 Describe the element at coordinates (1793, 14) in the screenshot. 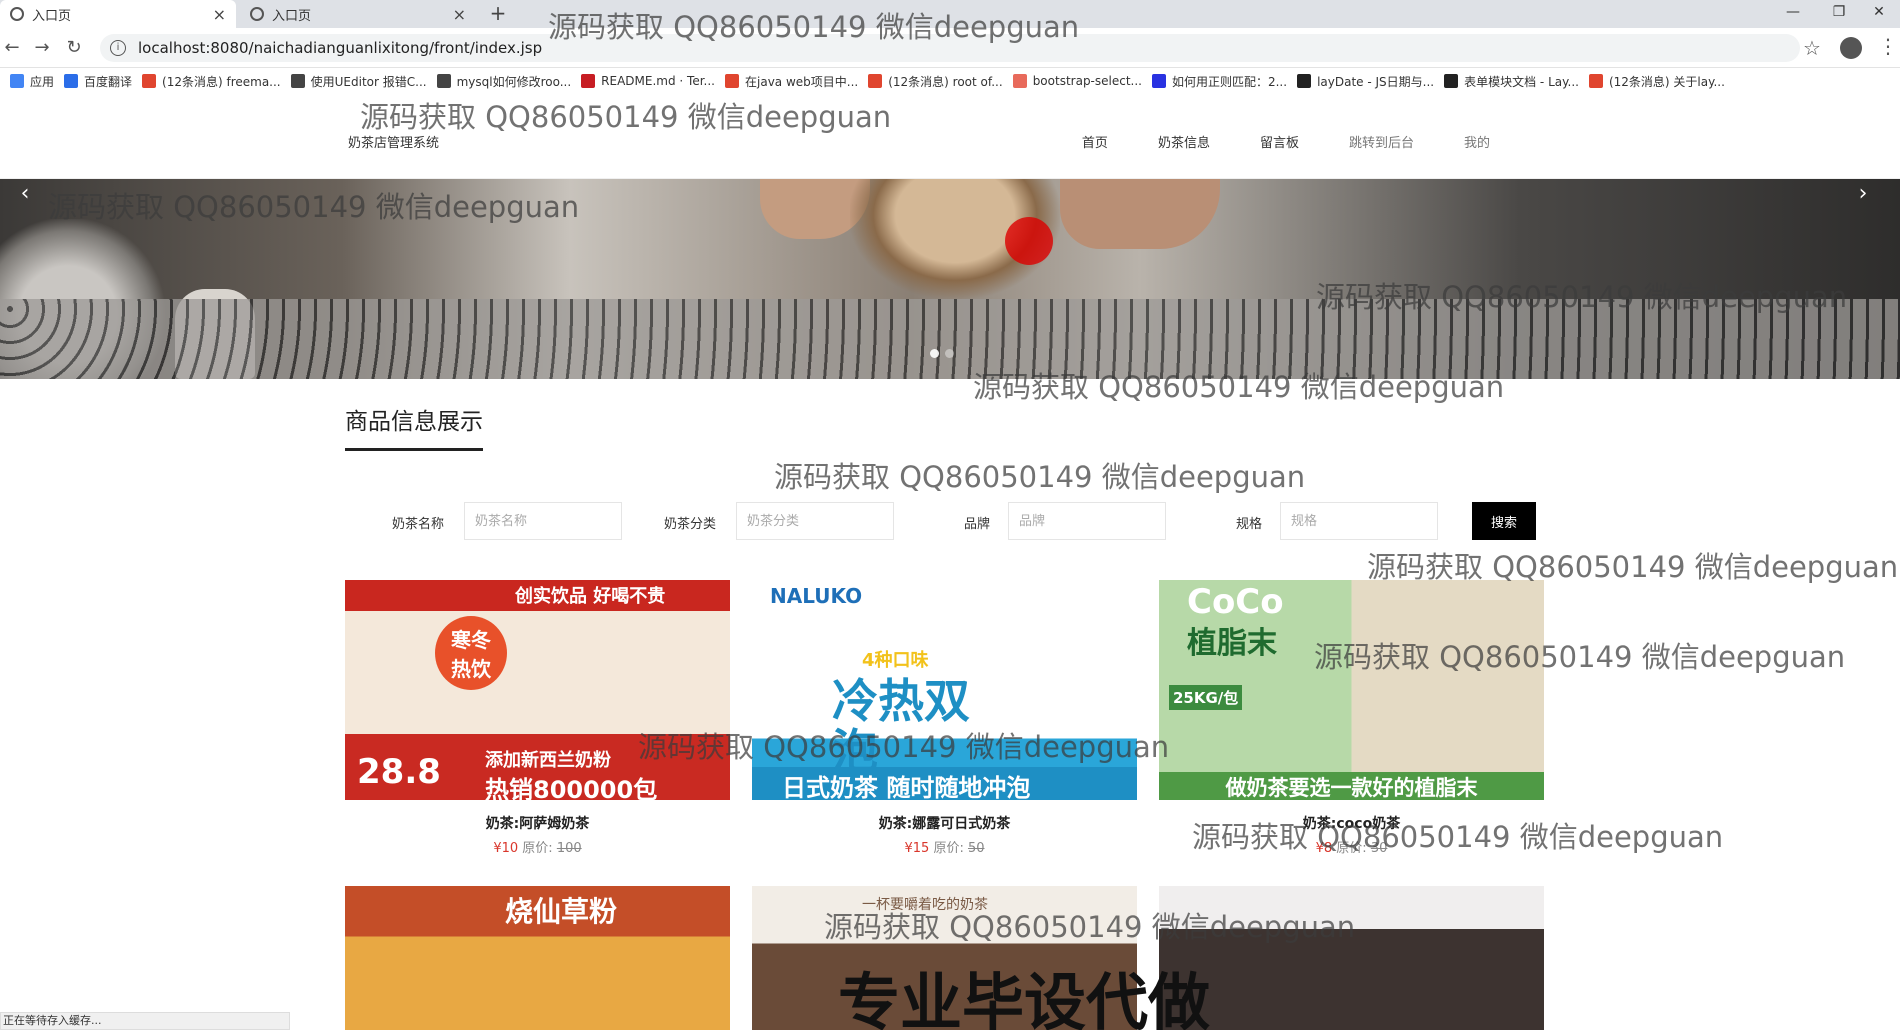

I see `minimize-button: —` at that location.